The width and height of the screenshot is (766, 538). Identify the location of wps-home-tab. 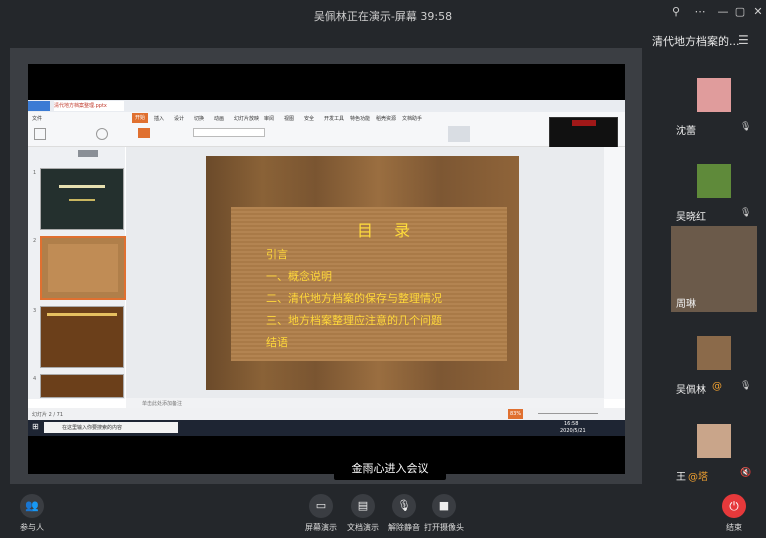
(39, 106).